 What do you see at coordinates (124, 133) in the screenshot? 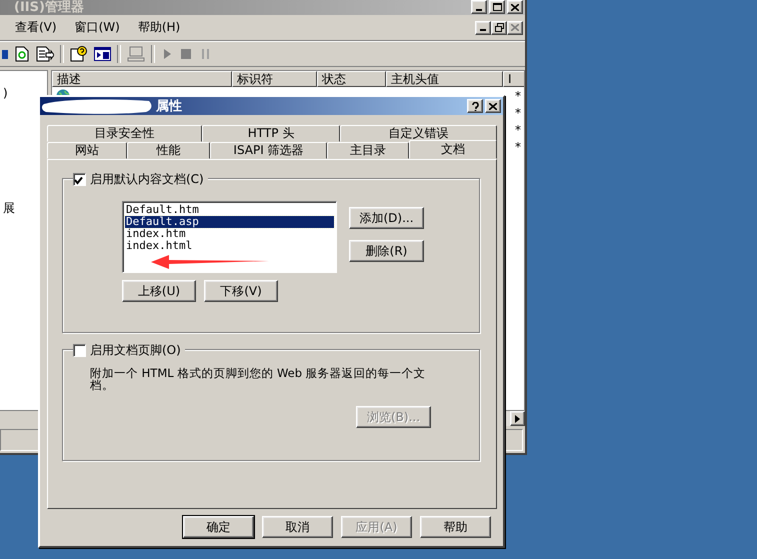
I see `tab: 目录安全性` at bounding box center [124, 133].